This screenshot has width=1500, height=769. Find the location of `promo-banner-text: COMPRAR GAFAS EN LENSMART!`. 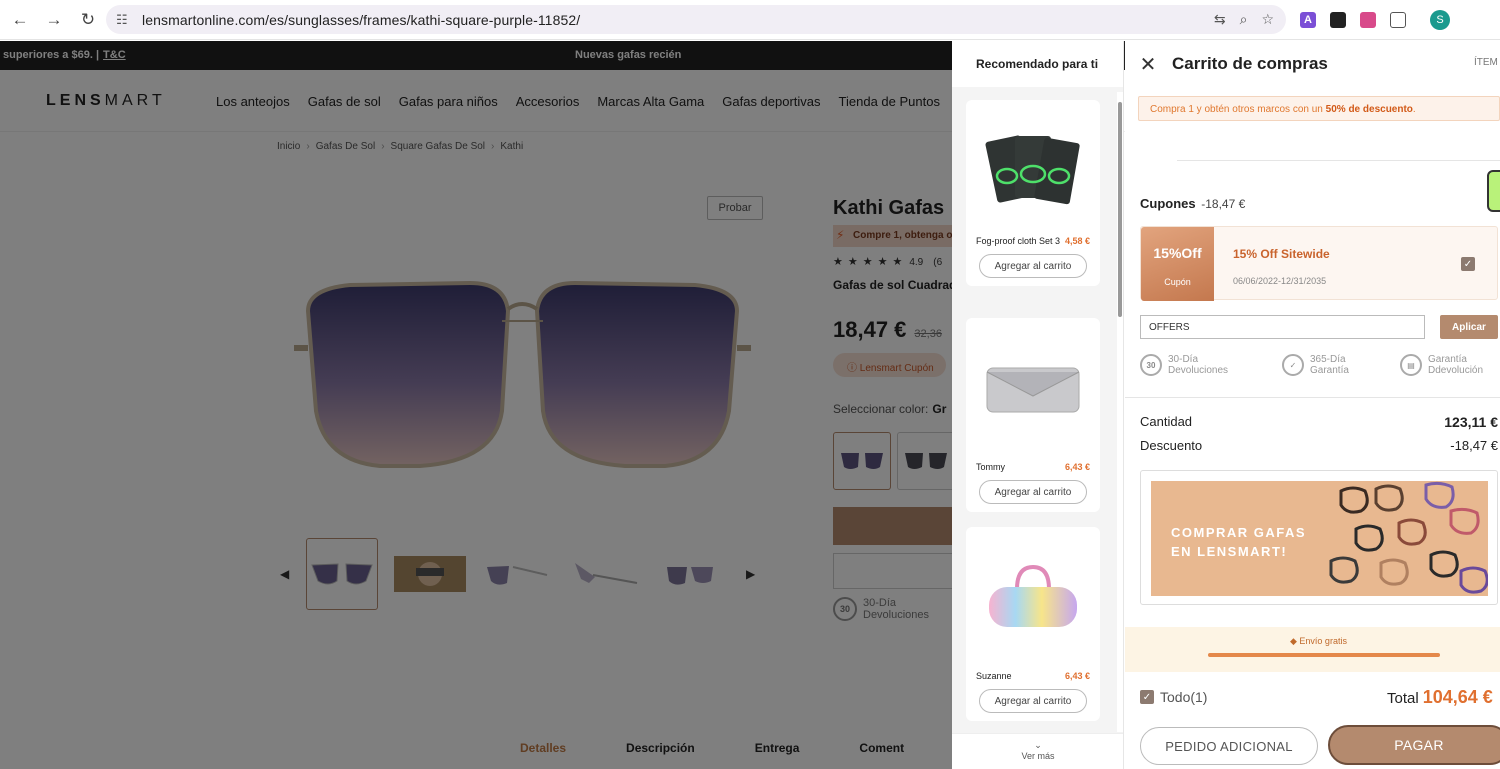

promo-banner-text: COMPRAR GAFAS EN LENSMART! is located at coordinates (1238, 542).